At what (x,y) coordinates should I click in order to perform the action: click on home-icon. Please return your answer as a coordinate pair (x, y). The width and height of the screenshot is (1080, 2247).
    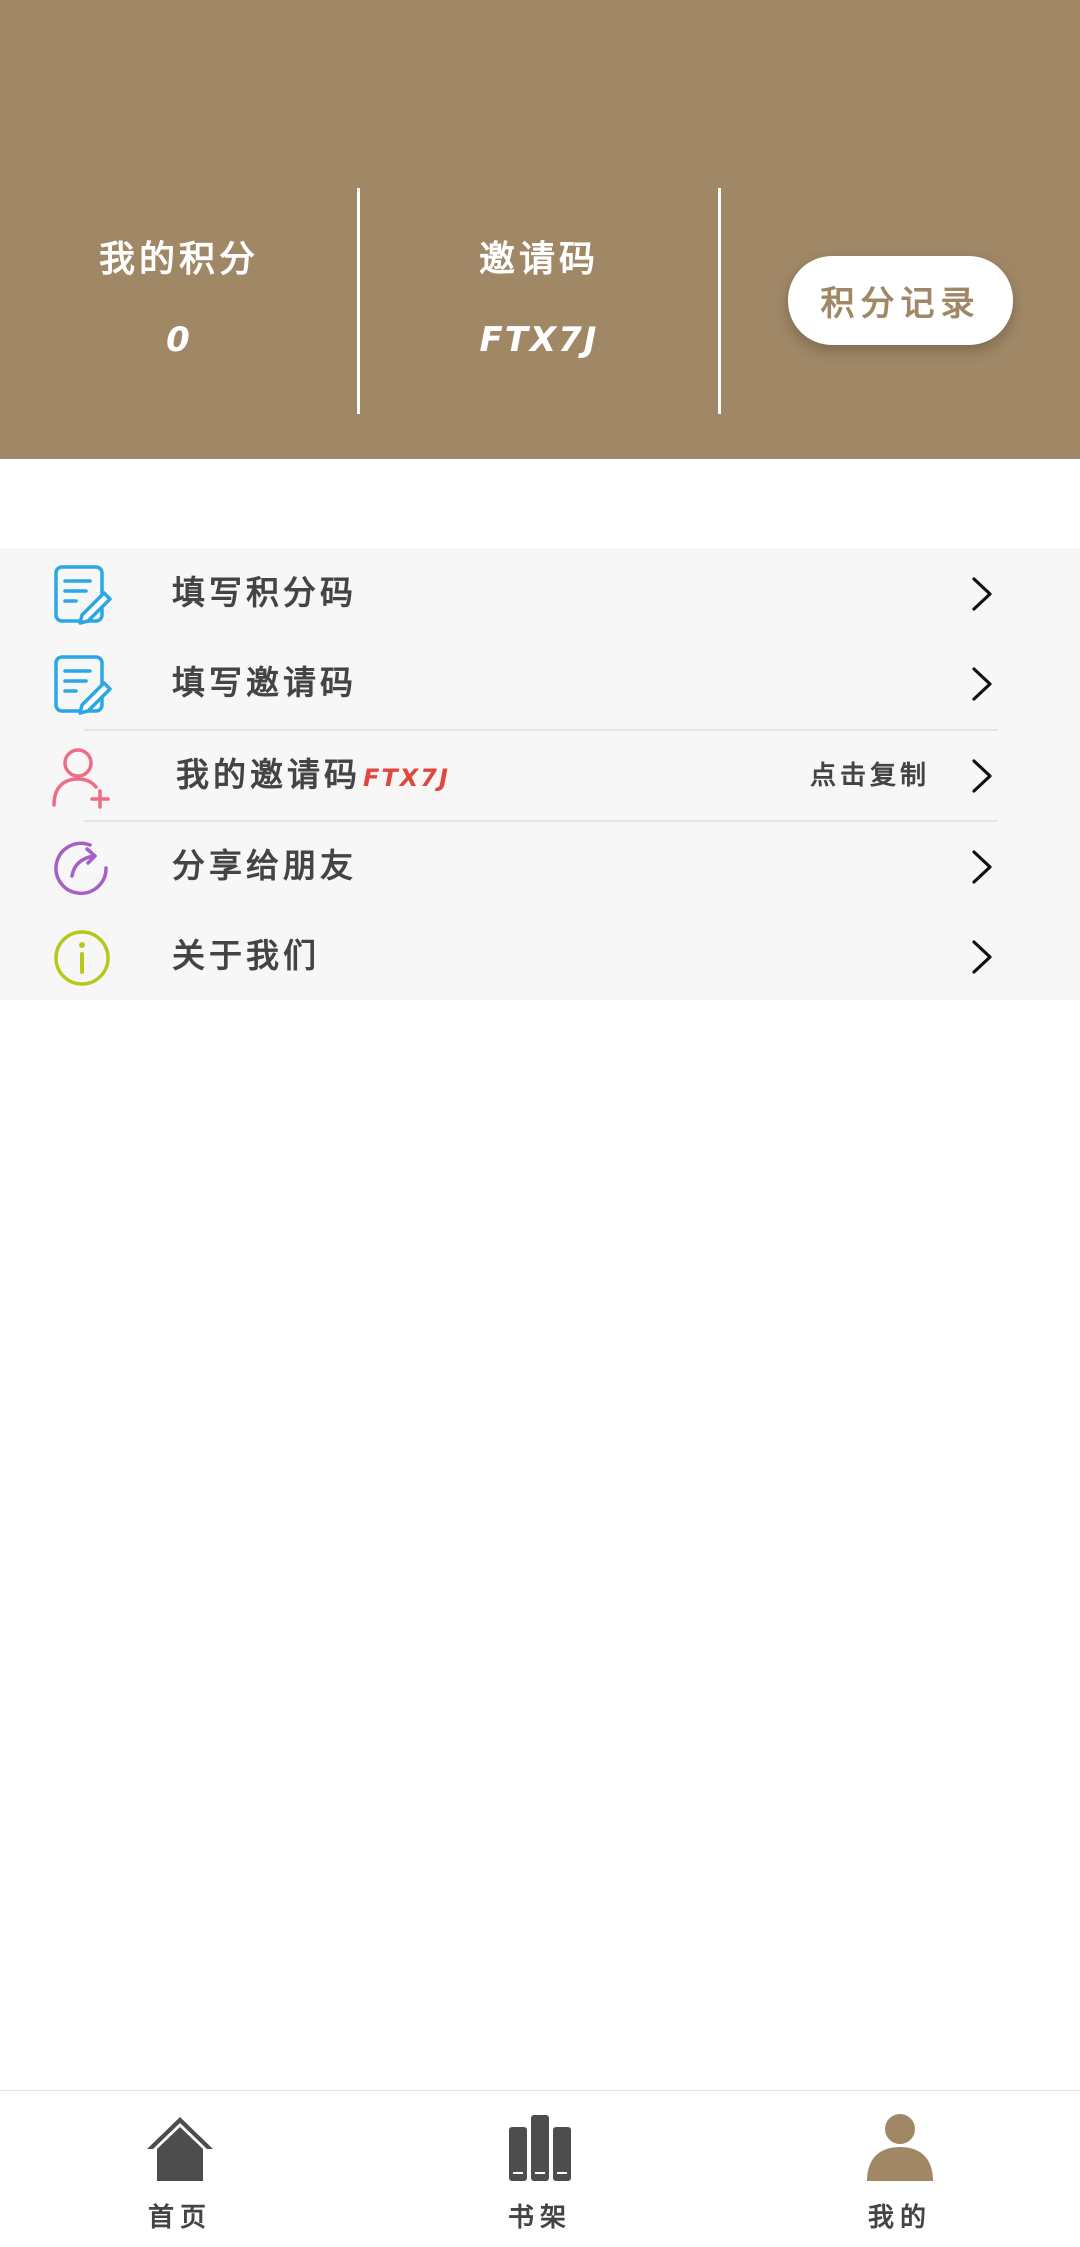
    Looking at the image, I should click on (180, 2149).